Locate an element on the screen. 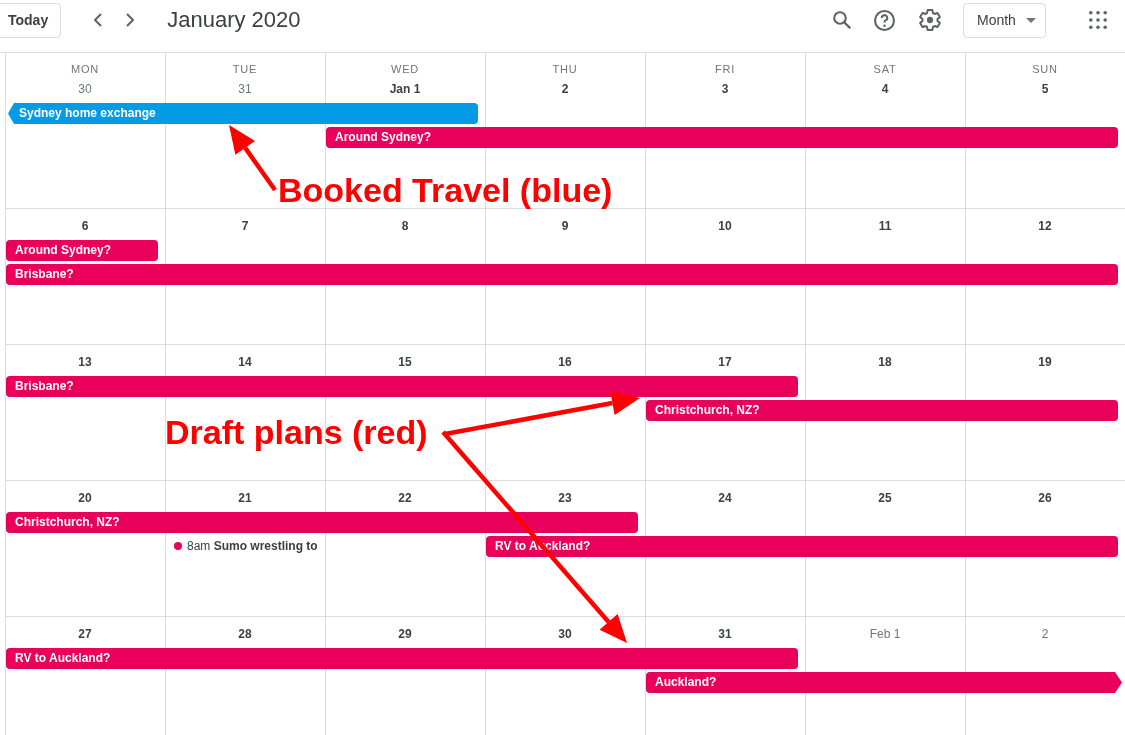 This screenshot has width=1125, height=735. weekday-label: MON is located at coordinates (85, 69).